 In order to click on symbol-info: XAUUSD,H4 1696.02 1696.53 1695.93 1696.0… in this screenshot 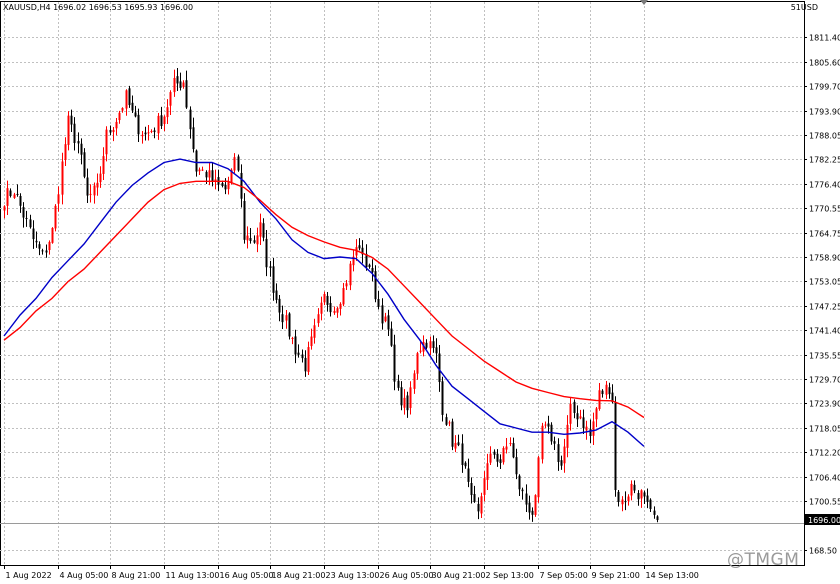, I will do `click(98, 7)`.